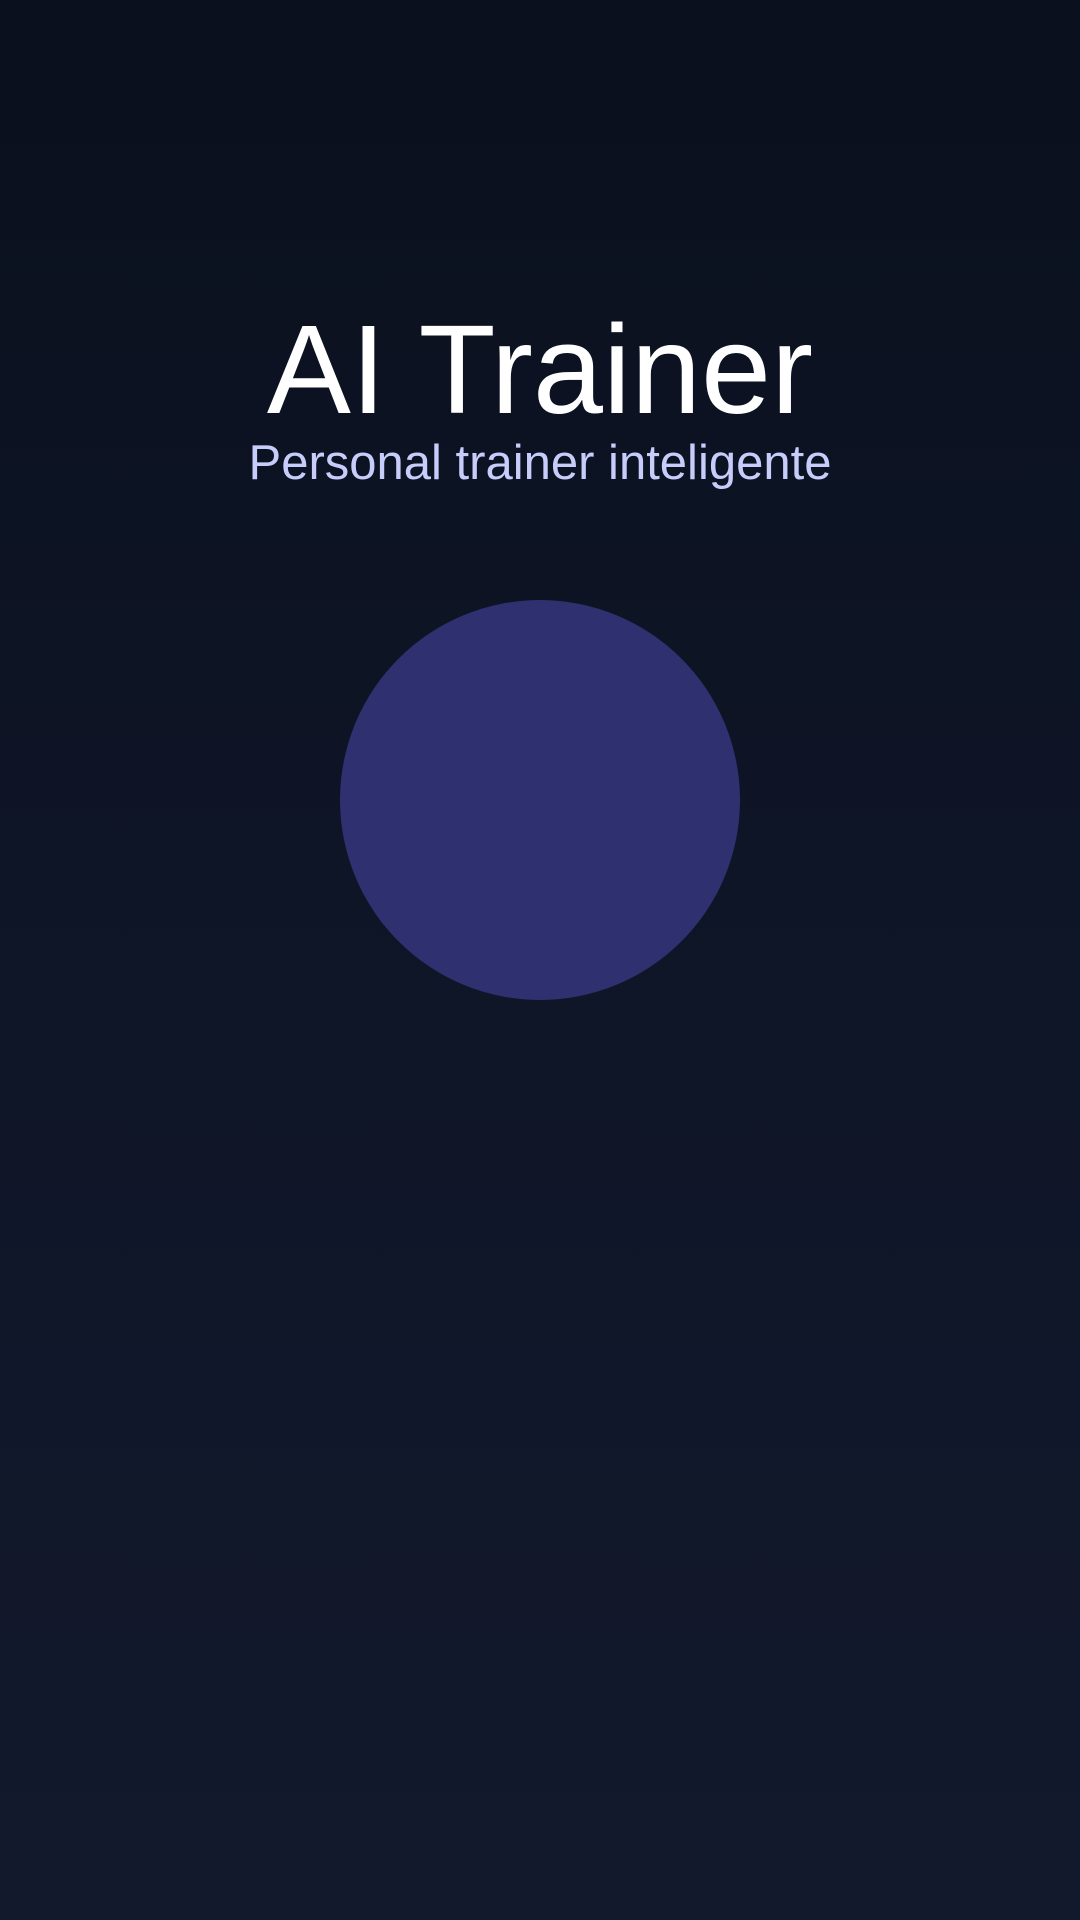 The width and height of the screenshot is (1080, 1920). I want to click on app-title: AI Trainer, so click(540, 369).